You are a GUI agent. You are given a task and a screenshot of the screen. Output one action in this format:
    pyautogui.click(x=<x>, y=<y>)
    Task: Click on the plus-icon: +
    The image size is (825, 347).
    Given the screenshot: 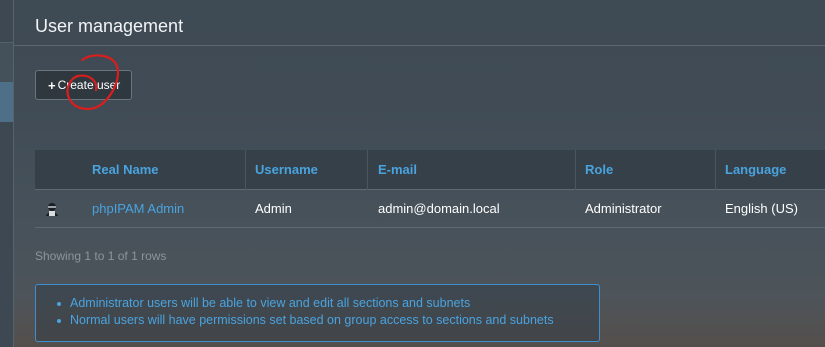 What is the action you would take?
    pyautogui.click(x=52, y=85)
    